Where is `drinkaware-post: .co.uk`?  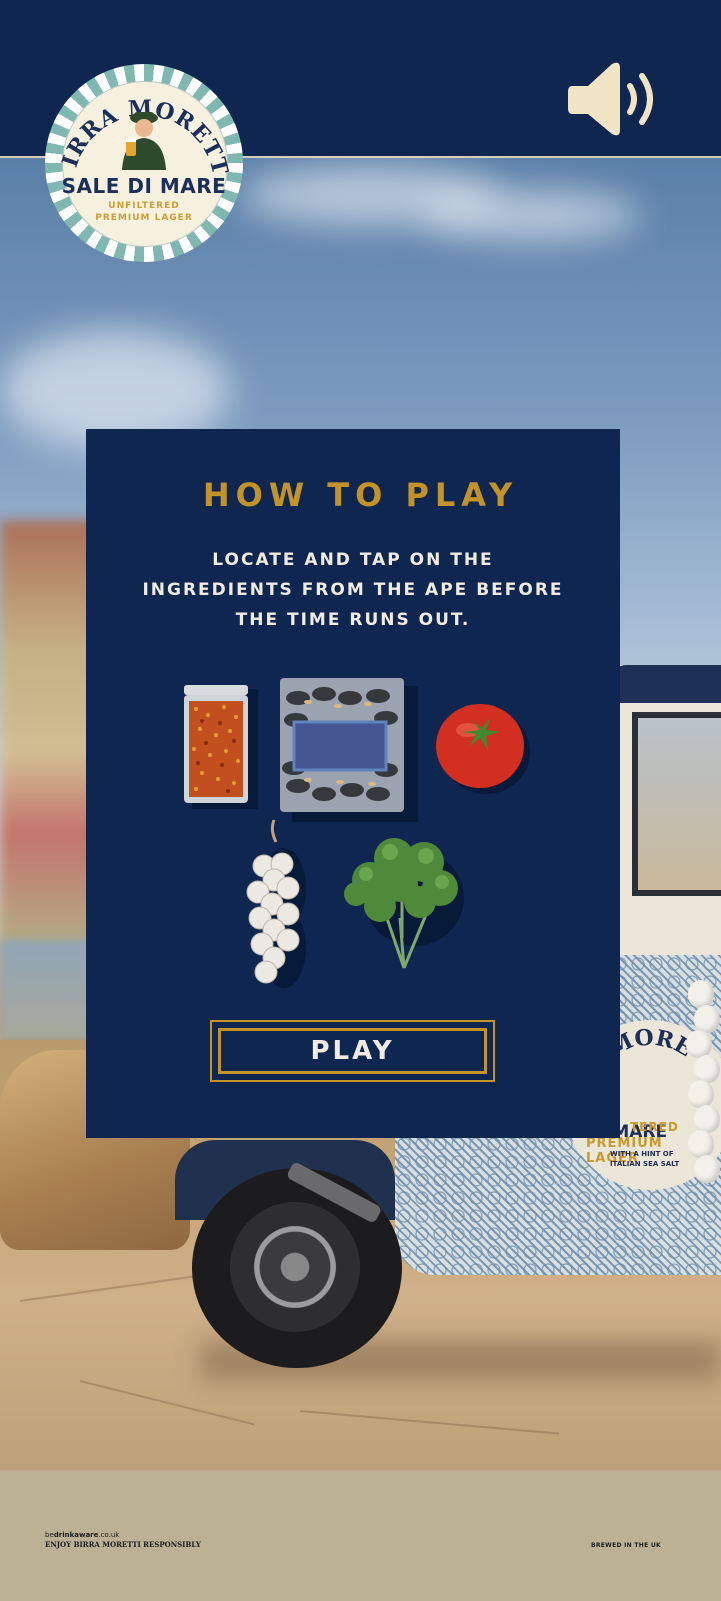 drinkaware-post: .co.uk is located at coordinates (109, 1535).